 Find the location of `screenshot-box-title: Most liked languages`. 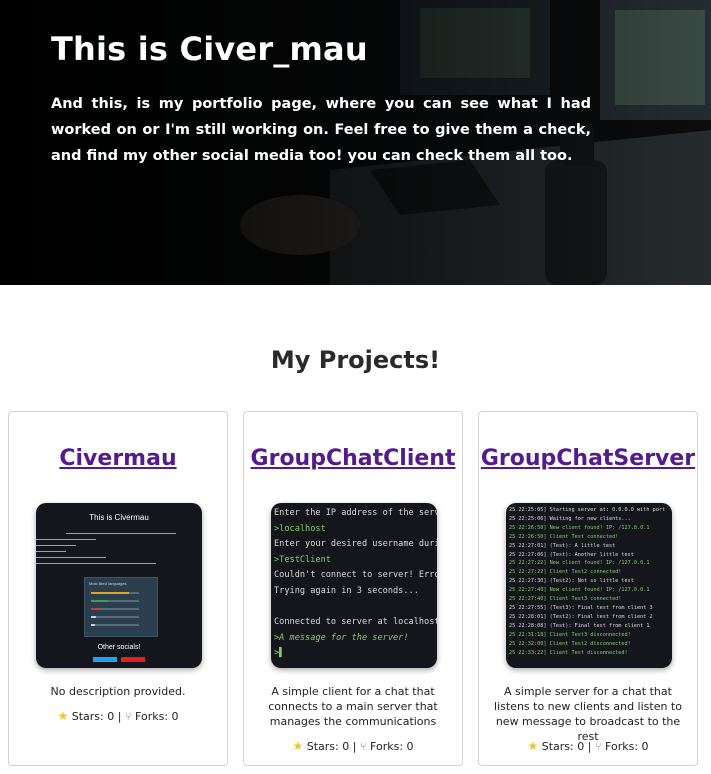

screenshot-box-title: Most liked languages is located at coordinates (108, 583).